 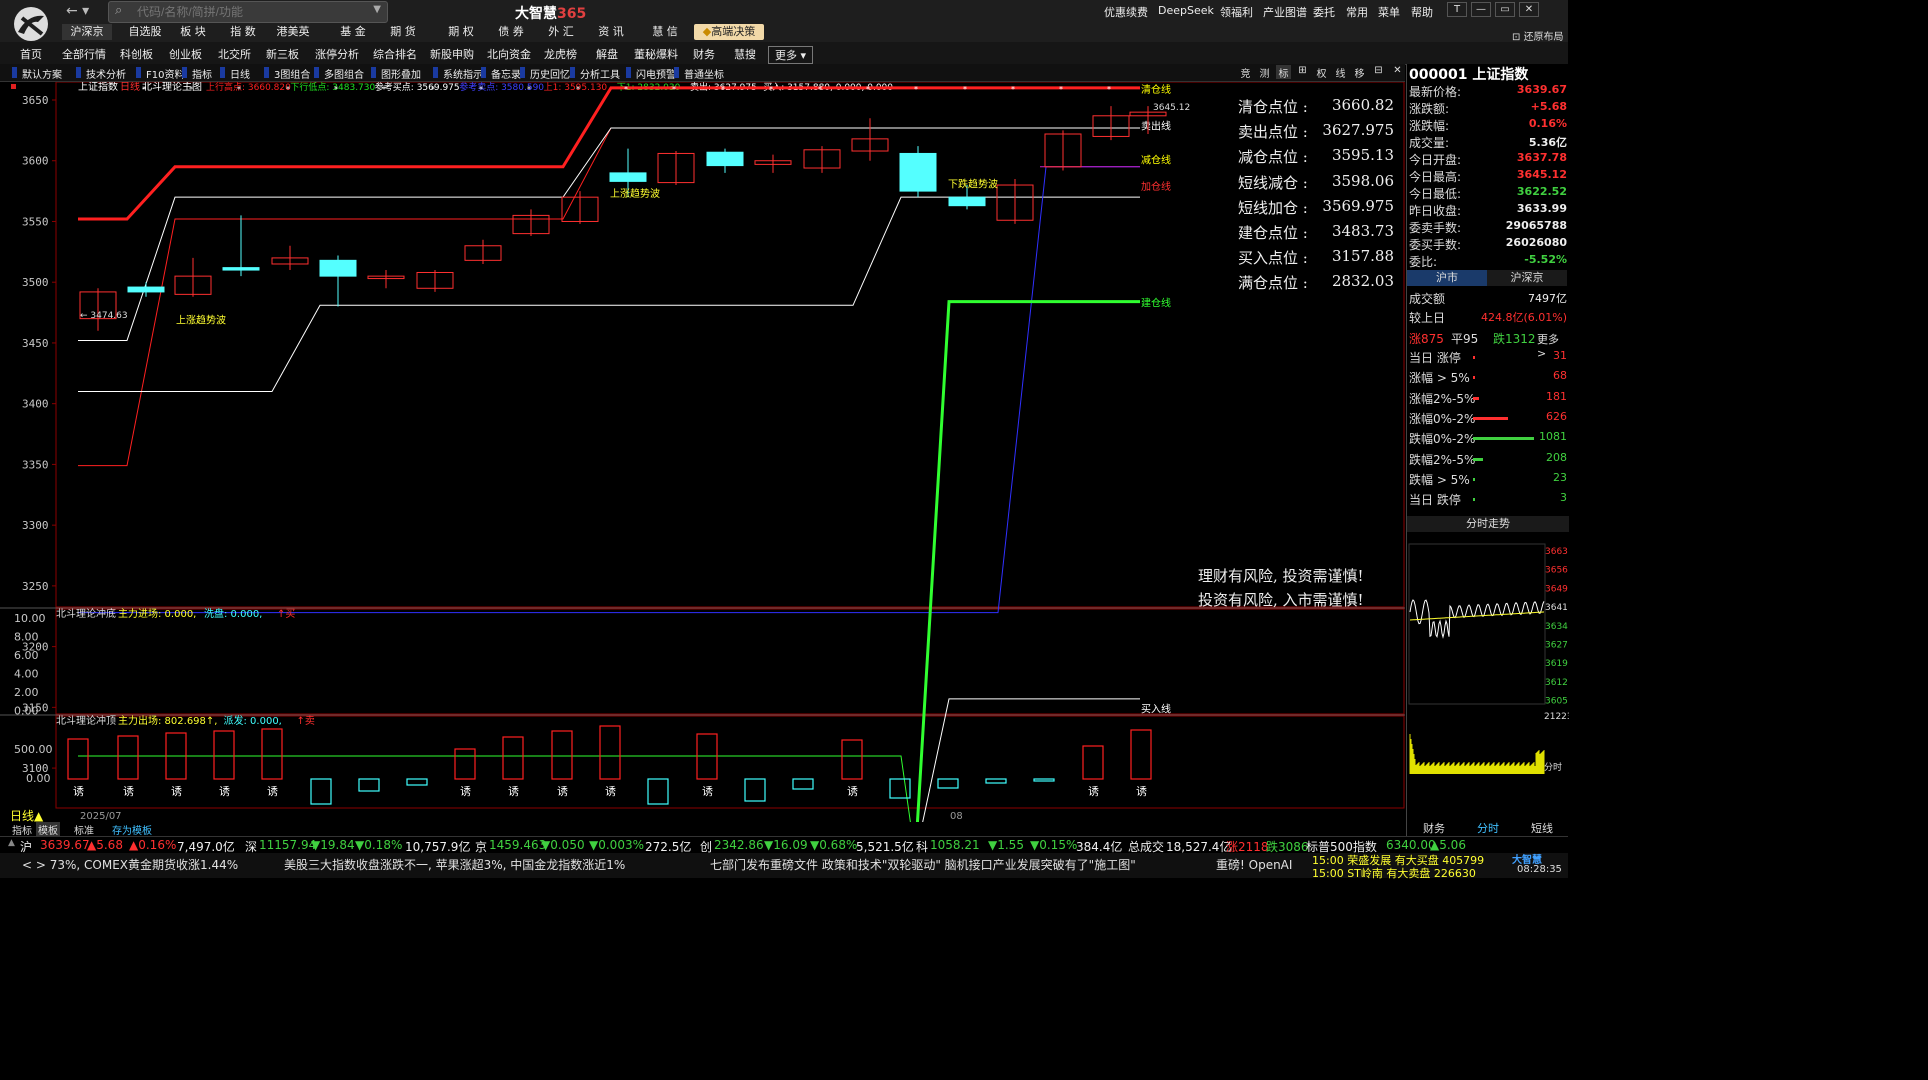 What do you see at coordinates (1171, 108) in the screenshot?
I see `high-price-label: 3645.12` at bounding box center [1171, 108].